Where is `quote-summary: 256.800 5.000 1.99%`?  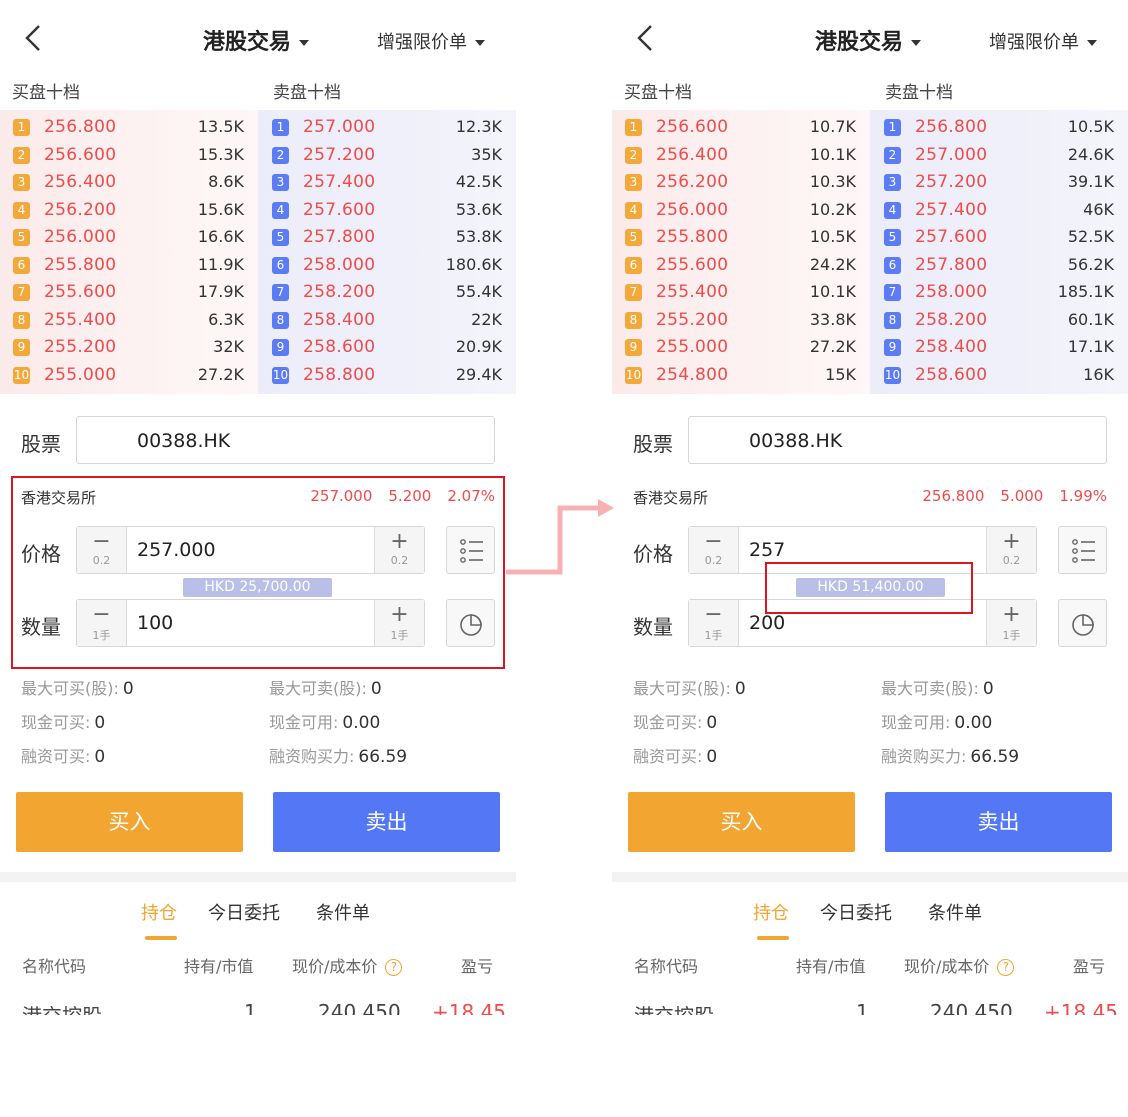
quote-summary: 256.800 5.000 1.99% is located at coordinates (1006, 496).